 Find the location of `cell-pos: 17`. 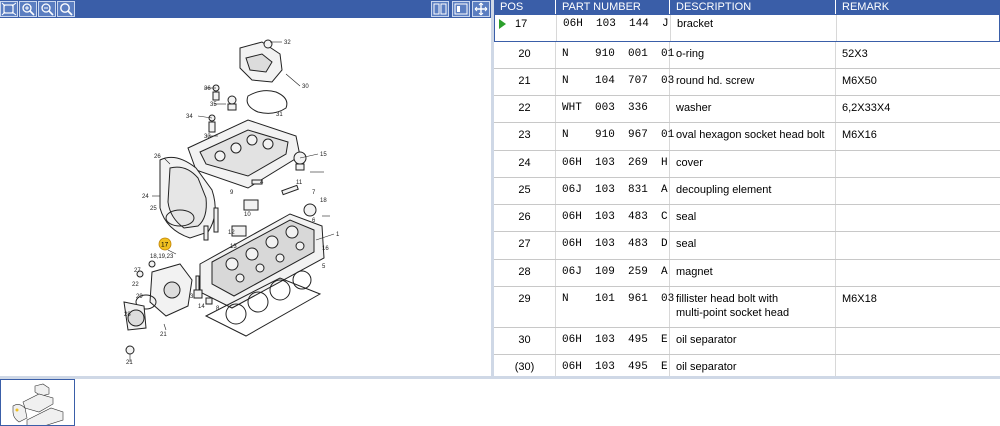

cell-pos: 17 is located at coordinates (526, 28).